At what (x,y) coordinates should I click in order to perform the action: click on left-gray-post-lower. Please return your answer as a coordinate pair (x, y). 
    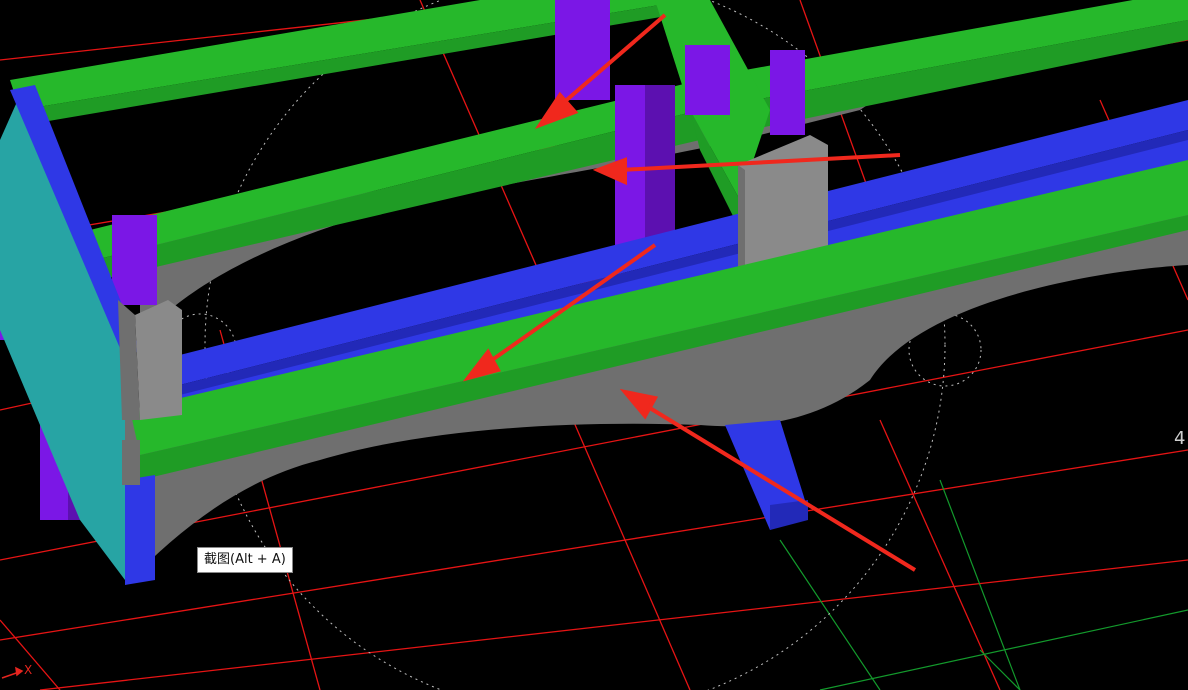
    Looking at the image, I should click on (131, 462).